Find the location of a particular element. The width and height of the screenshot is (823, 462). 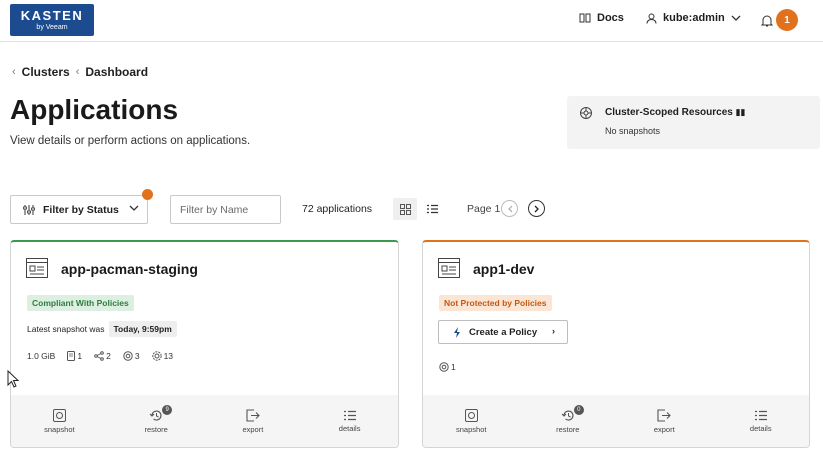

compliance-badge: Not Protected by Policies is located at coordinates (495, 303).